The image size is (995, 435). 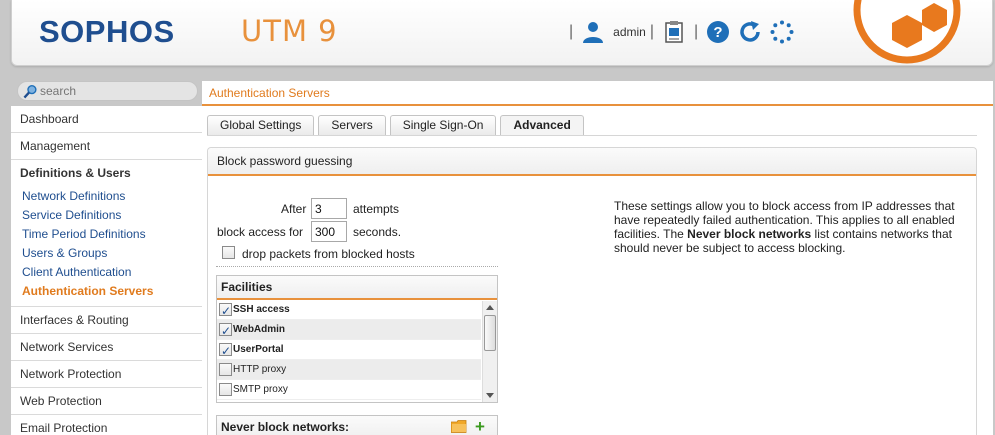 What do you see at coordinates (259, 329) in the screenshot?
I see `facility-label: WebAdmin` at bounding box center [259, 329].